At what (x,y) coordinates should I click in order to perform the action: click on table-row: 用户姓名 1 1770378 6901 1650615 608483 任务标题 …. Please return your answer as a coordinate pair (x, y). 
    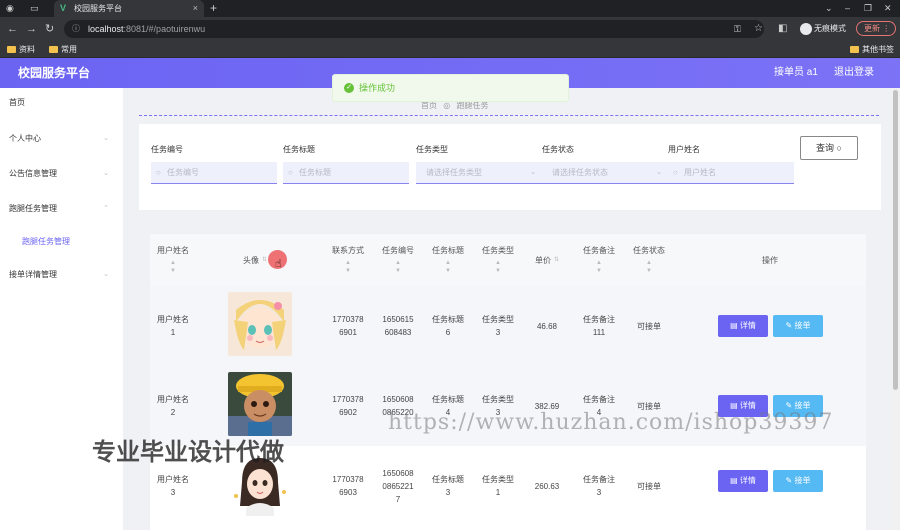
    Looking at the image, I should click on (508, 326).